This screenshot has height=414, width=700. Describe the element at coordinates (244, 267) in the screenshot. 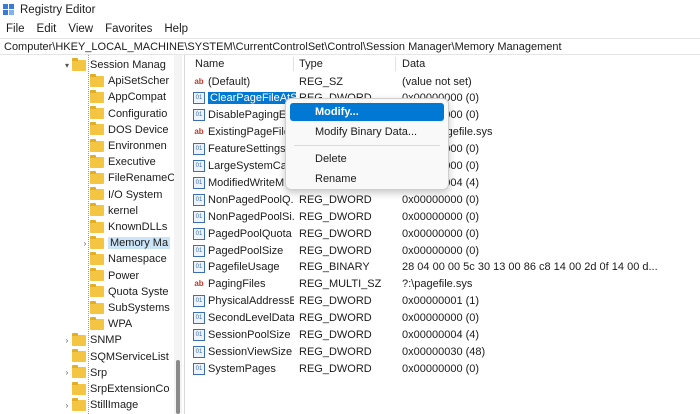

I see `value-name: PagefileUsage` at that location.